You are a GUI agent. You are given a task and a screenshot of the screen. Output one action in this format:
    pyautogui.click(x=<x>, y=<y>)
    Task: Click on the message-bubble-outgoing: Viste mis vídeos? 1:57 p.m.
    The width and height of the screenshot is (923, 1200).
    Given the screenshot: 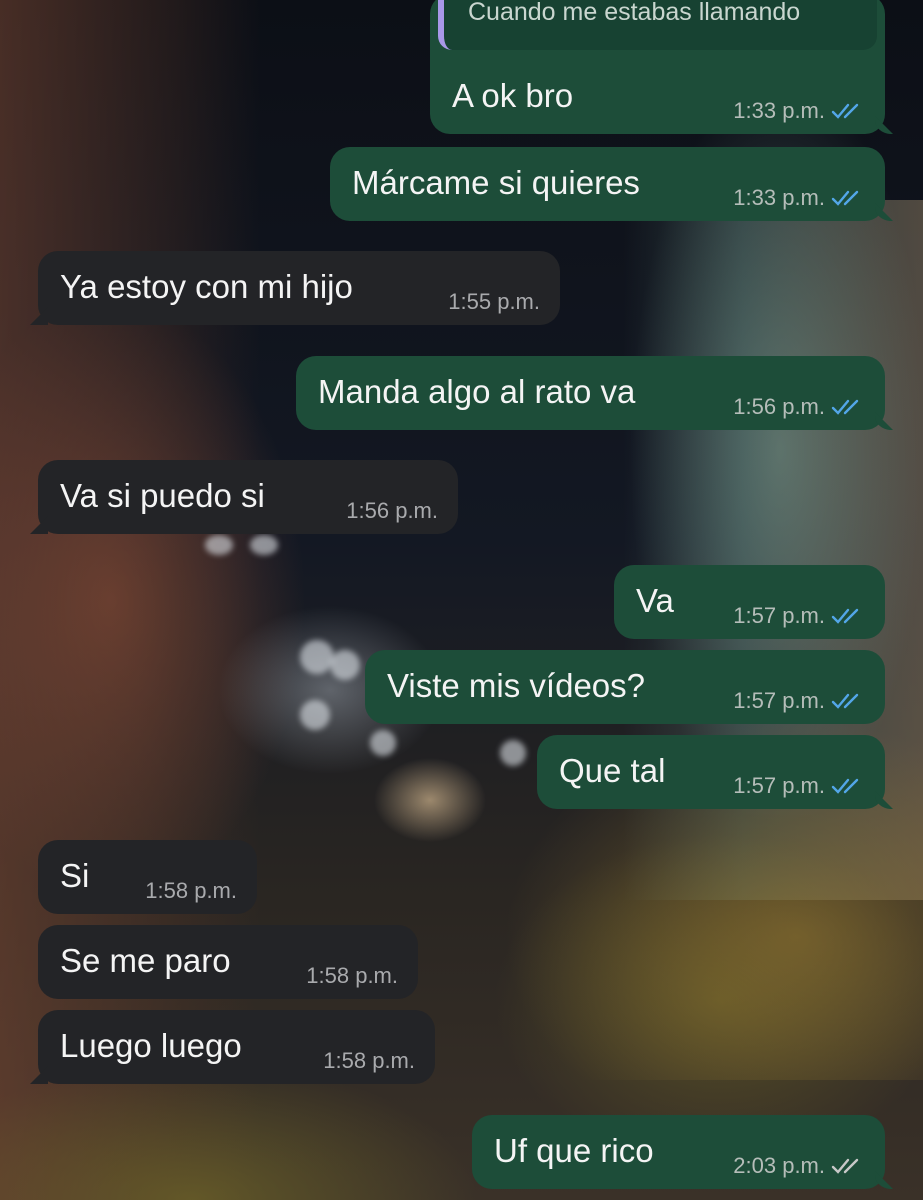 What is the action you would take?
    pyautogui.click(x=625, y=687)
    